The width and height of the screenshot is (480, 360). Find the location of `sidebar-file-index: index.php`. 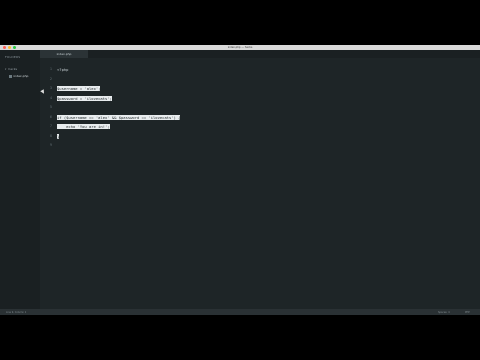

sidebar-file-index: index.php is located at coordinates (18, 76).